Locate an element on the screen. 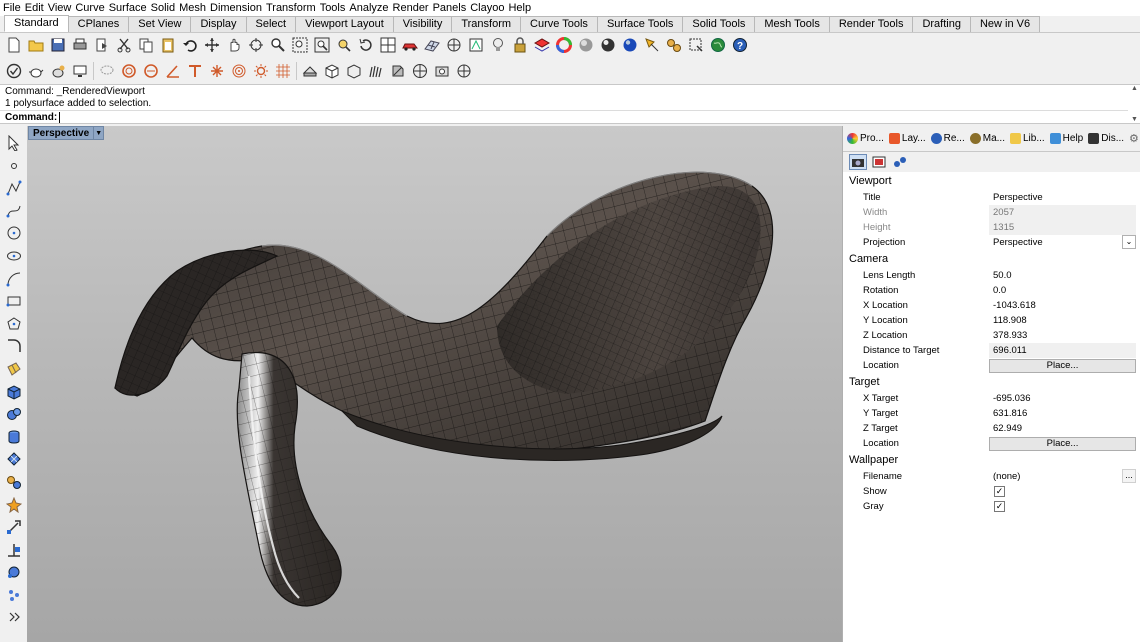 This screenshot has width=1140, height=642. spotlight-icon is located at coordinates (652, 45).